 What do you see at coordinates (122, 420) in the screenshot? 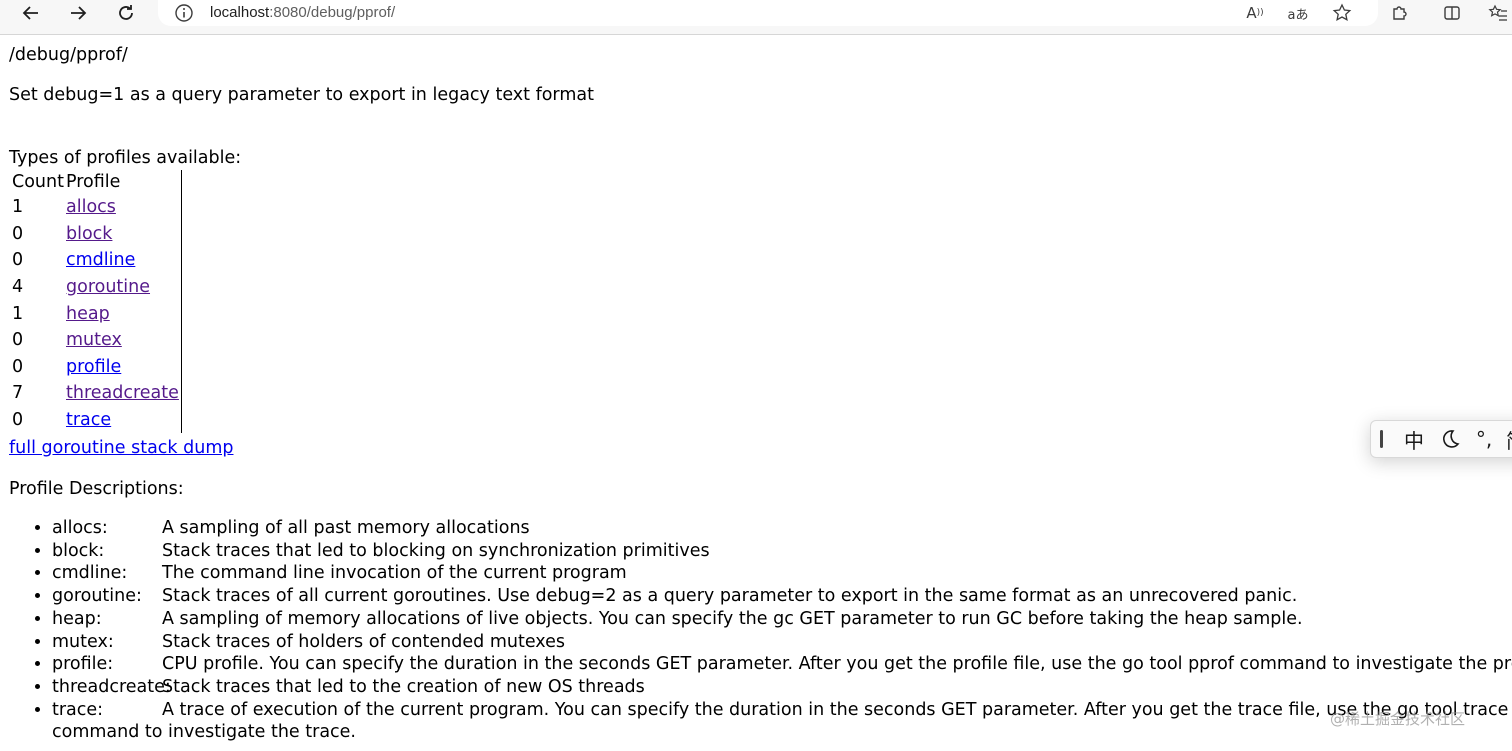
I see `profile-cell: trace` at bounding box center [122, 420].